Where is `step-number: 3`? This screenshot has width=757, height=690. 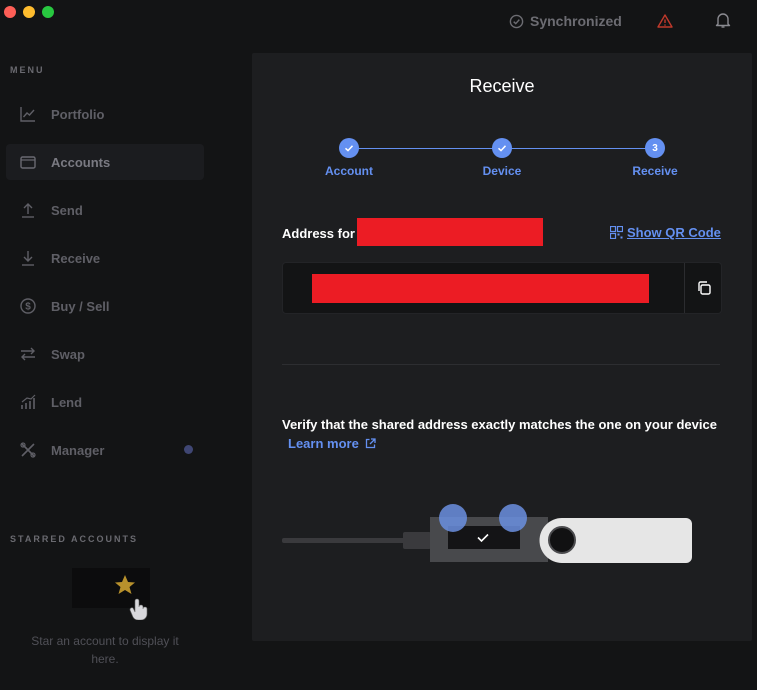 step-number: 3 is located at coordinates (655, 148).